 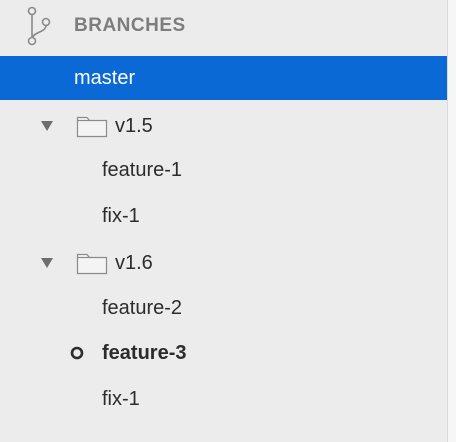 I want to click on current-branch-icon, so click(x=77, y=353).